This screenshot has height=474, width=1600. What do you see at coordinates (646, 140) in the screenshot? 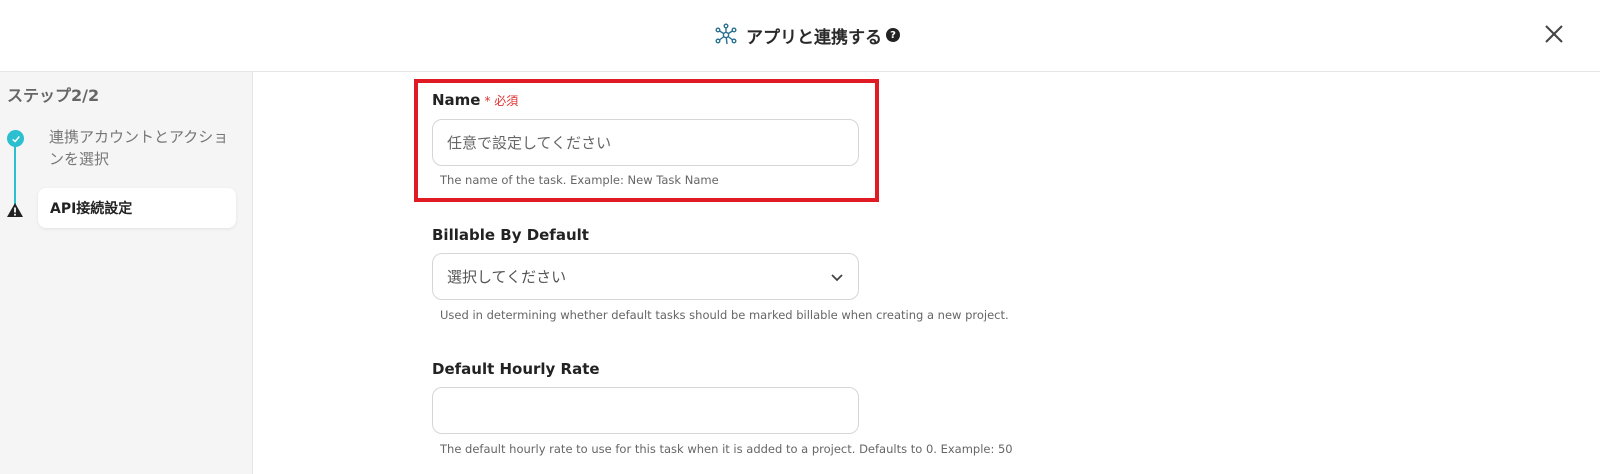
I see `highlight-box` at bounding box center [646, 140].